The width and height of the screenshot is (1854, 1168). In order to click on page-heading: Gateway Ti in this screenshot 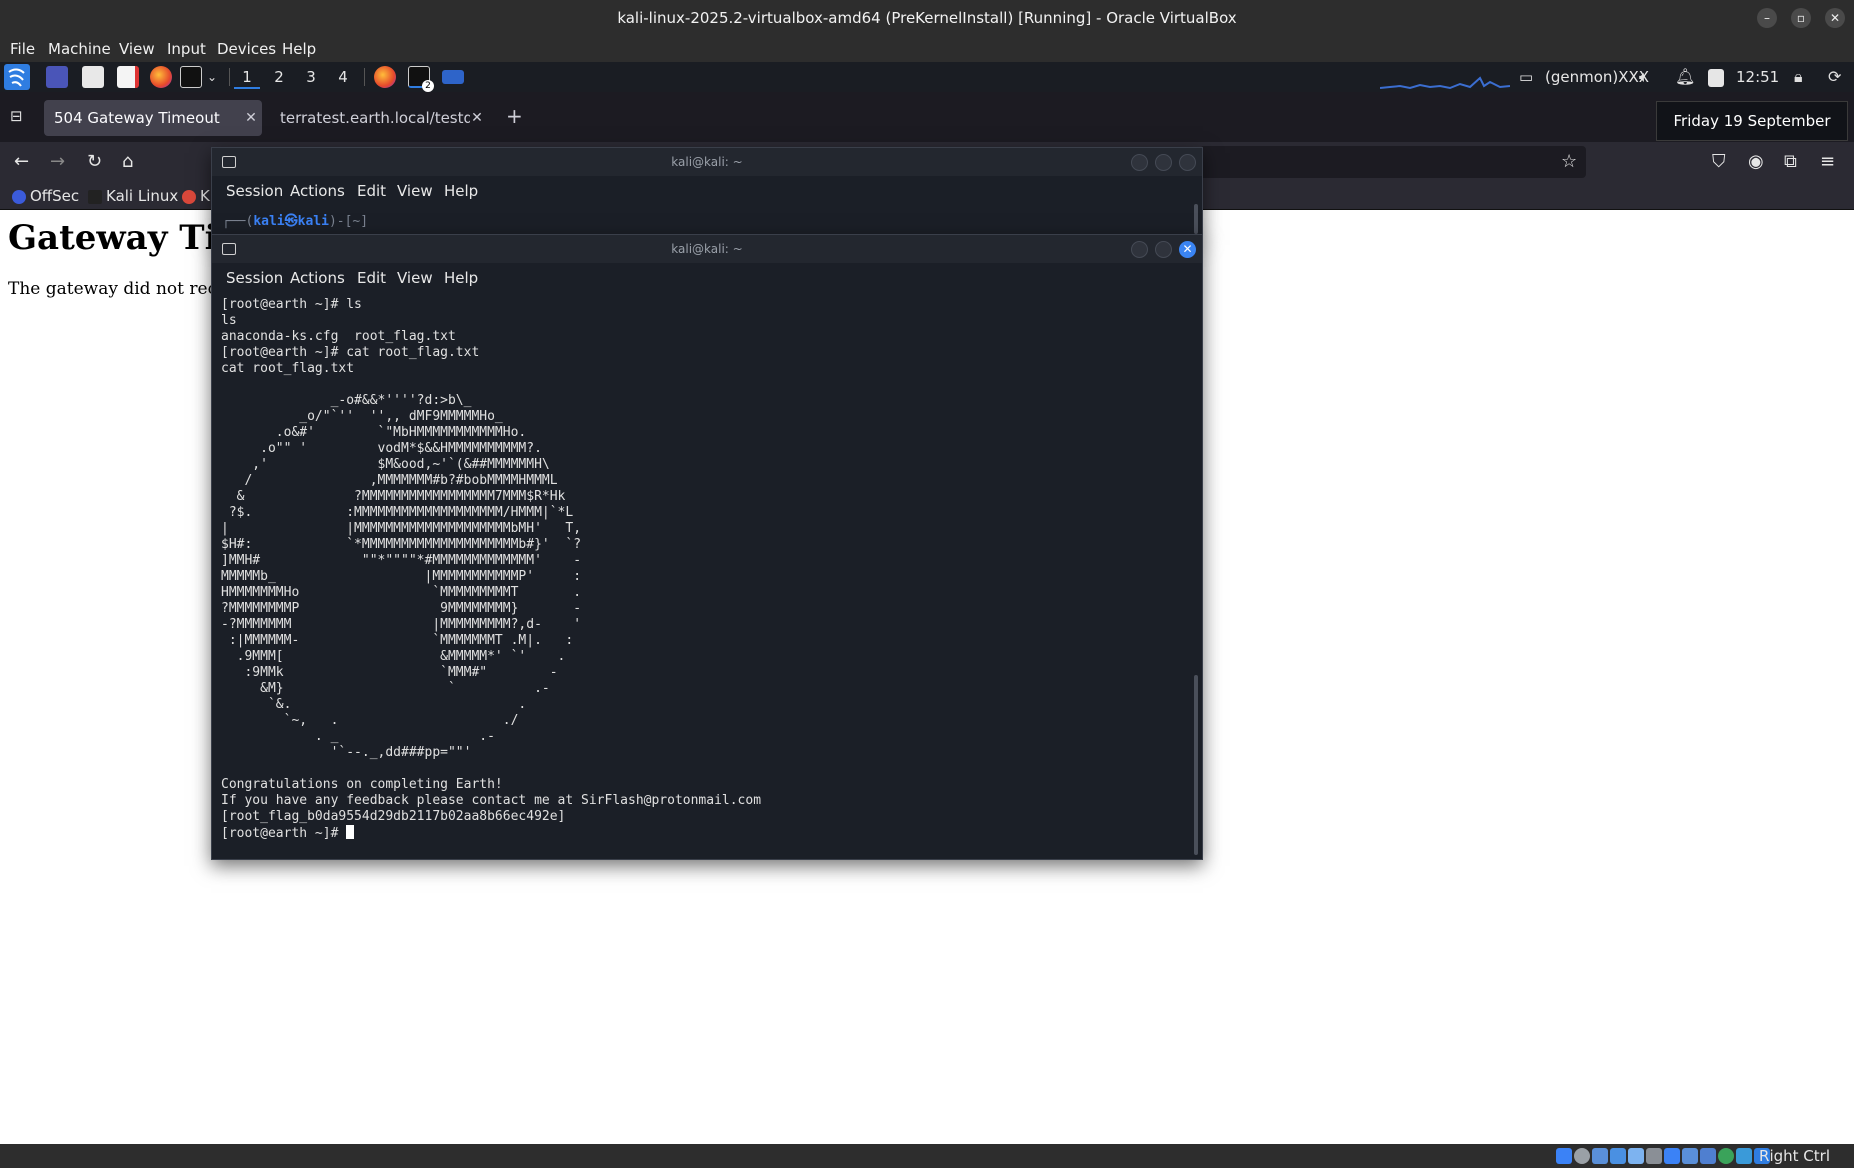, I will do `click(113, 238)`.